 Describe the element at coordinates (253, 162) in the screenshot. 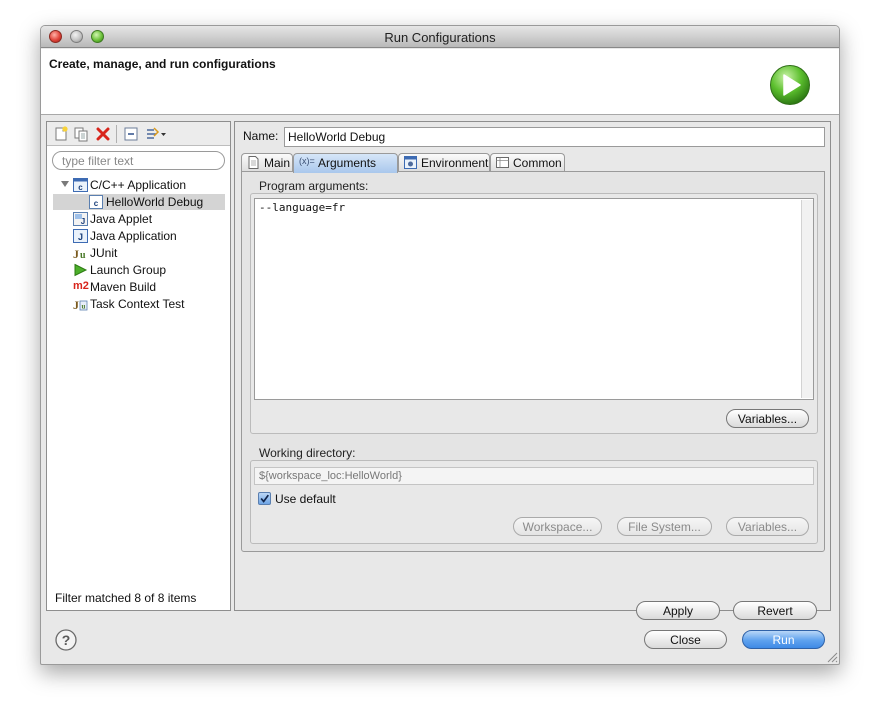

I see `document-icon` at that location.